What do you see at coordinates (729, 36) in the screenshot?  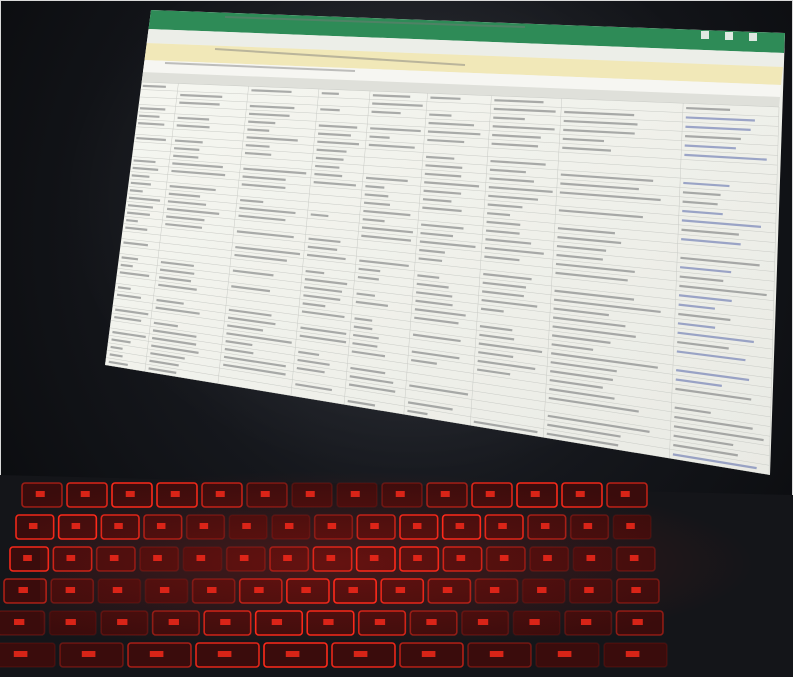 I see `maximize-icon` at bounding box center [729, 36].